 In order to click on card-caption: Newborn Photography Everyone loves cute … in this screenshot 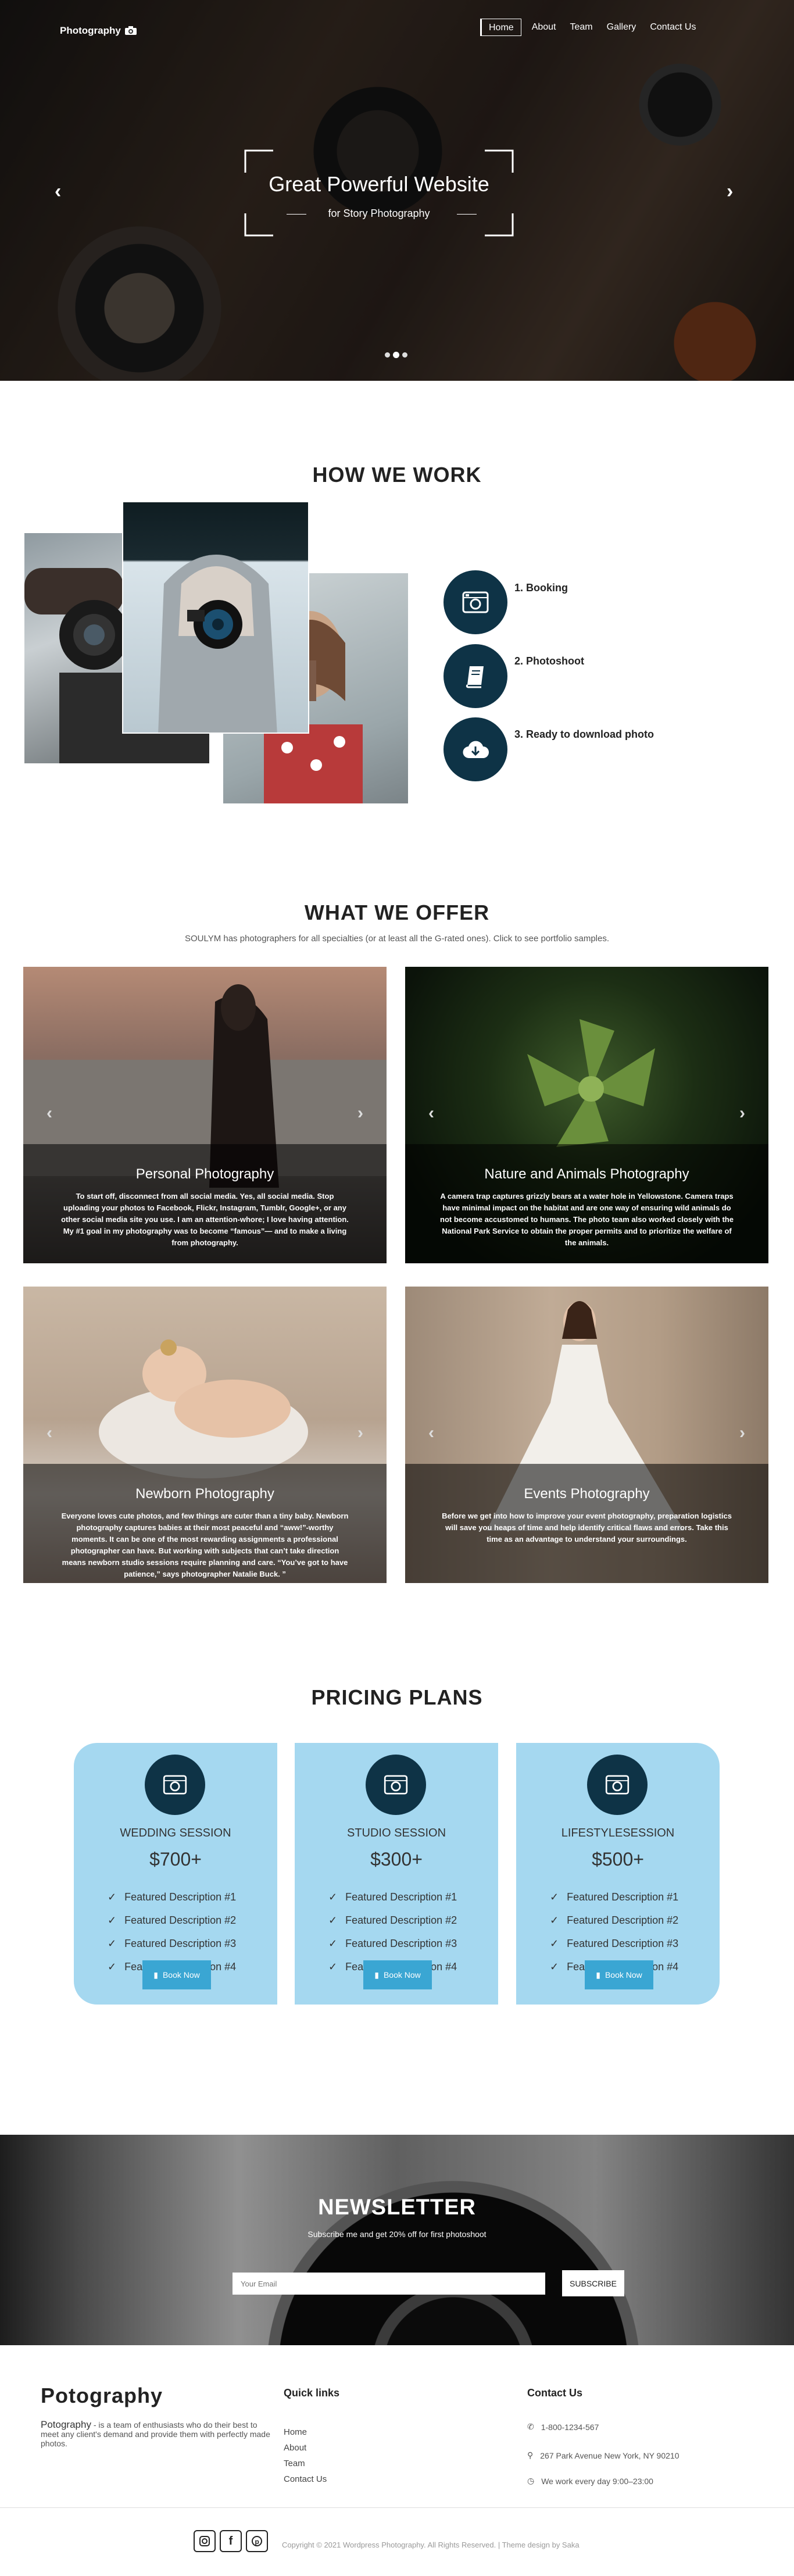, I will do `click(205, 1523)`.